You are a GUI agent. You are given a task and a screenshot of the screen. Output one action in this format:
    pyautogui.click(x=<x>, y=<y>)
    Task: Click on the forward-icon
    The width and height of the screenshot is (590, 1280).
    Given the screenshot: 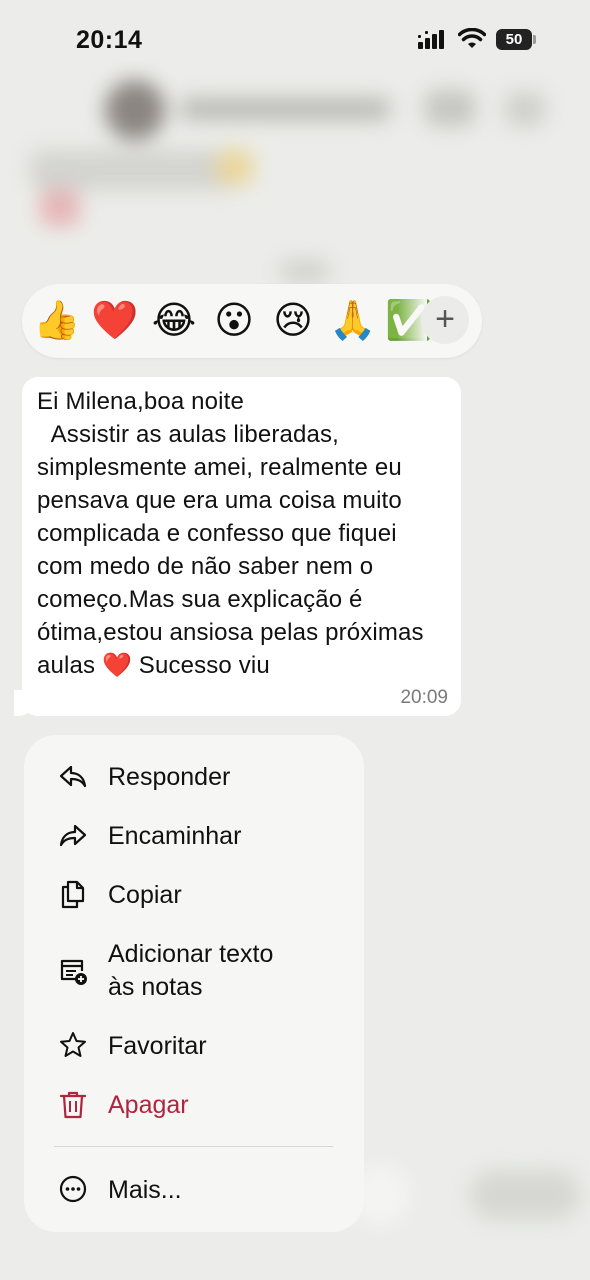 What is the action you would take?
    pyautogui.click(x=73, y=835)
    